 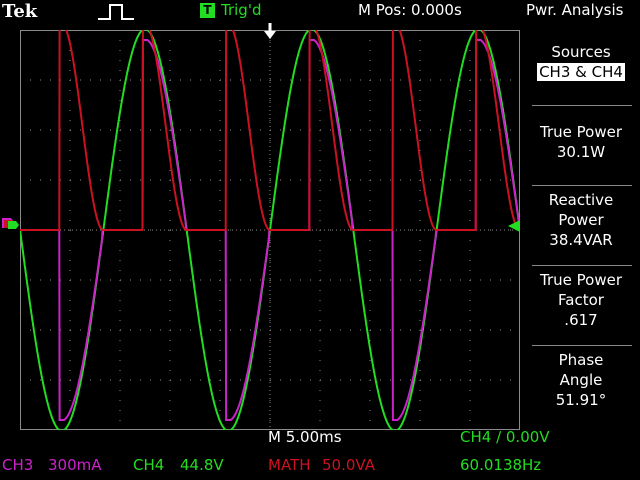 I want to click on phase-angle-readout: Phase Angle 51.91°, so click(x=581, y=380).